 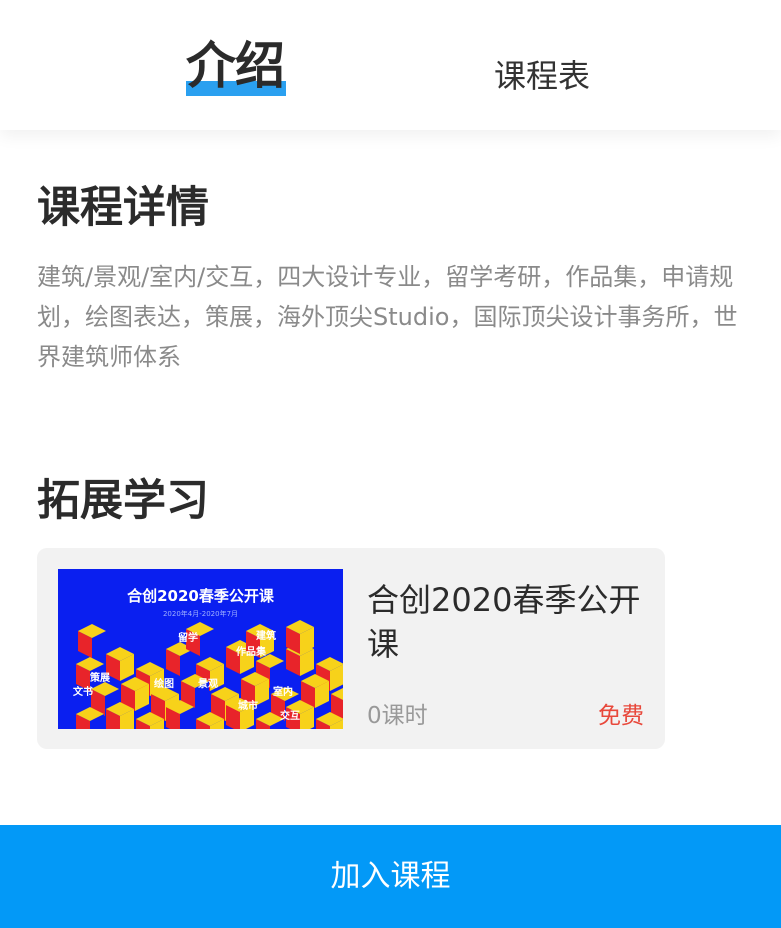 I want to click on extended-learning-heading: 拓展学习, so click(x=123, y=501).